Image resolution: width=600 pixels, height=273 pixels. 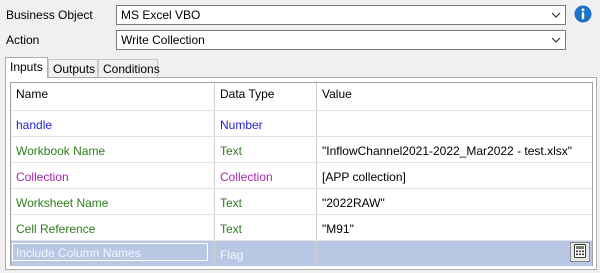 What do you see at coordinates (265, 253) in the screenshot?
I see `param-type-cell: Flag` at bounding box center [265, 253].